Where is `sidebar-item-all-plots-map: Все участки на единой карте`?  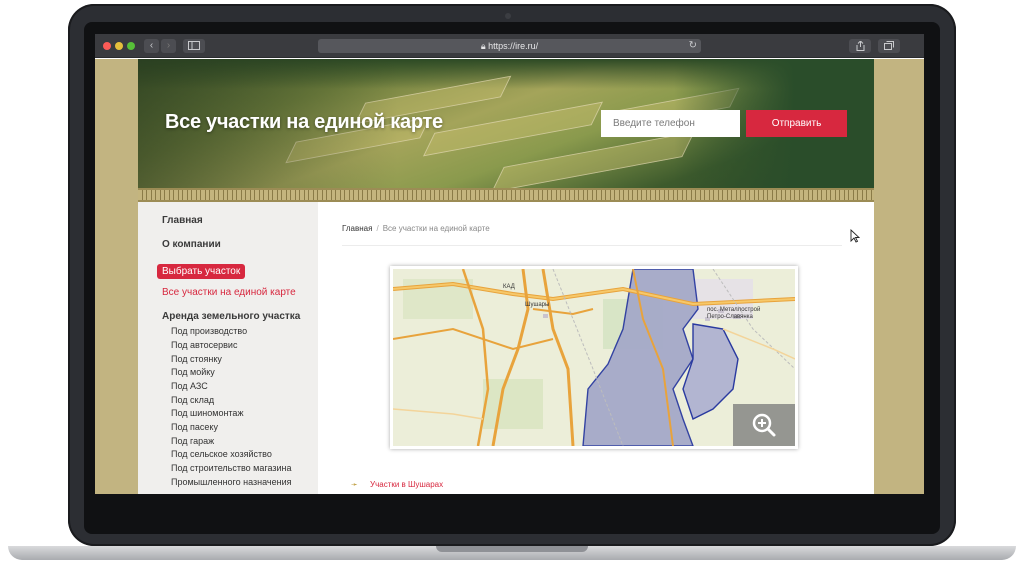
sidebar-item-all-plots-map: Все участки на единой карте is located at coordinates (229, 292).